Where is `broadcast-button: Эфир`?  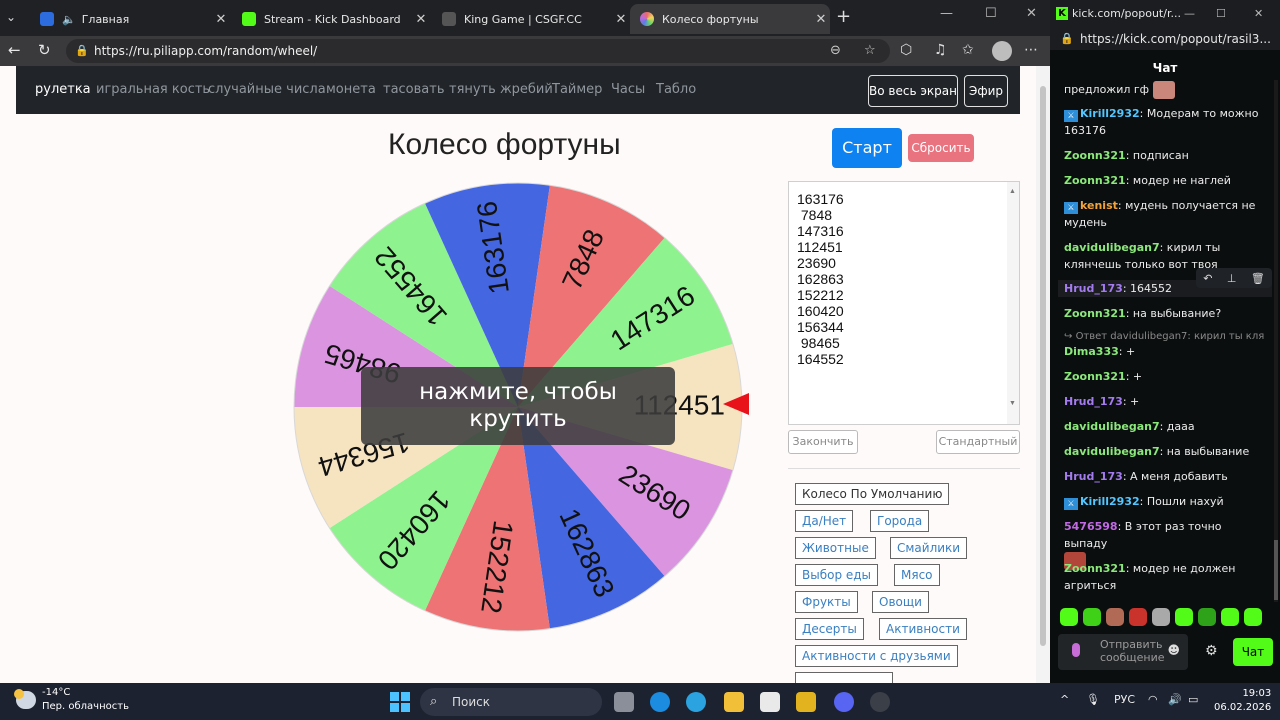 broadcast-button: Эфир is located at coordinates (986, 91).